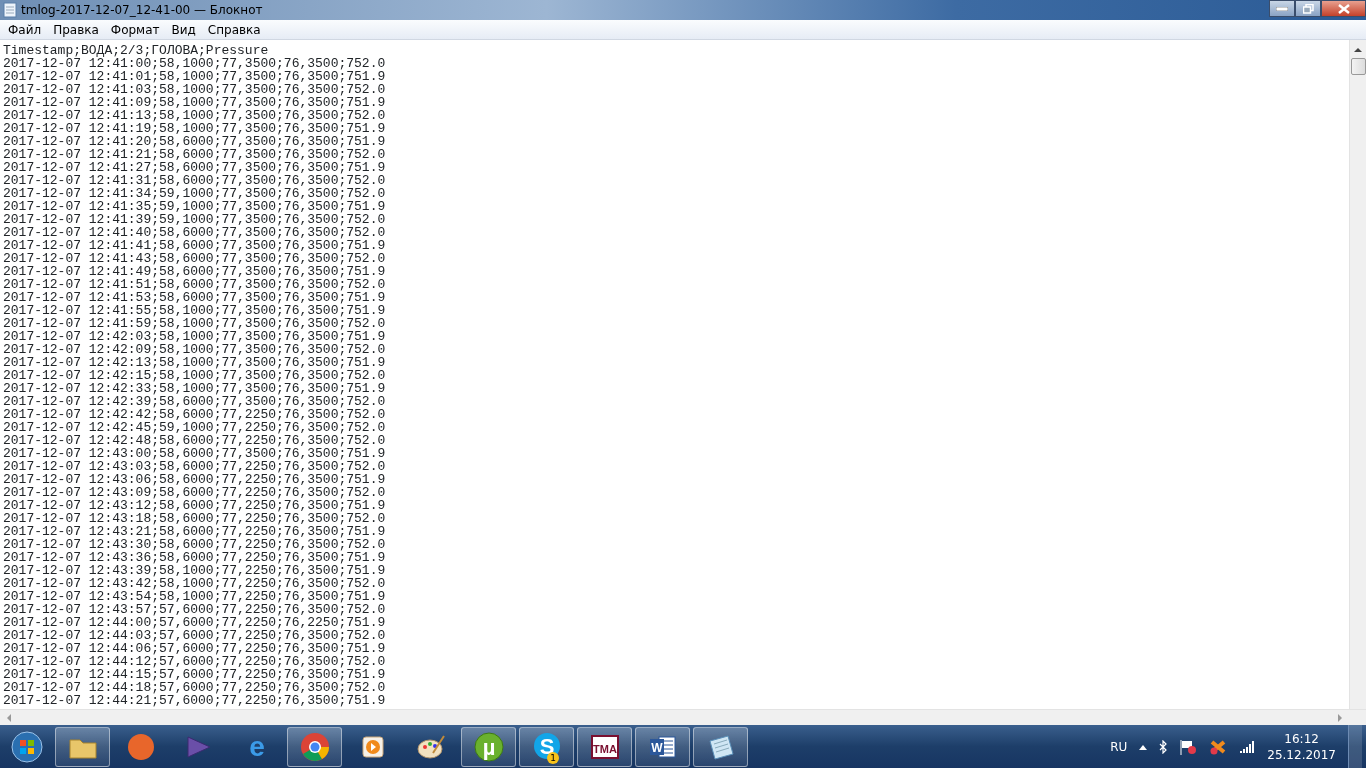 The image size is (1366, 768). Describe the element at coordinates (1119, 746) in the screenshot. I see `language-indicator: RU` at that location.